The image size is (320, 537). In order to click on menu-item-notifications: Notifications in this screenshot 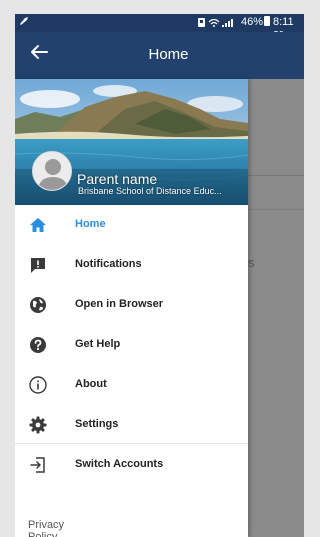, I will do `click(131, 265)`.